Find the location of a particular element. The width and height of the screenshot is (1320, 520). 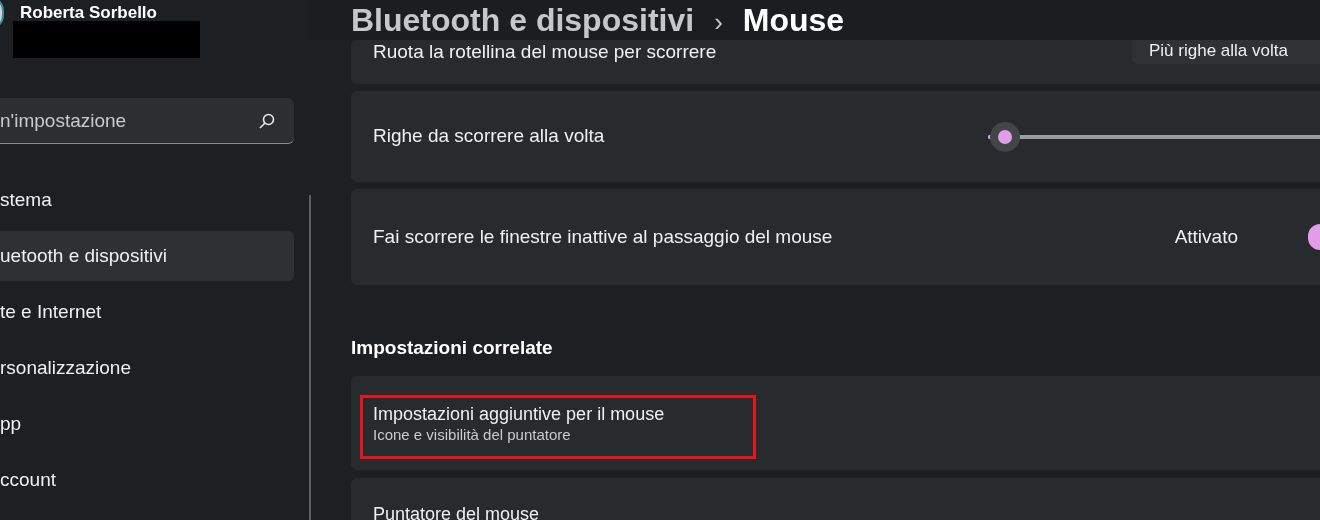

nav-item: uetooth e dispositivi is located at coordinates (147, 256).